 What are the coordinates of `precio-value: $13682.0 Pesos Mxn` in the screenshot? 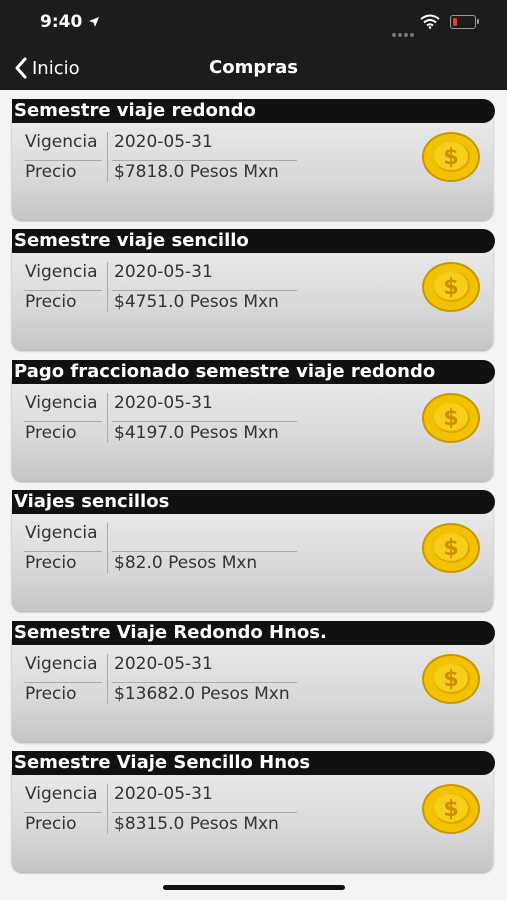 It's located at (202, 694).